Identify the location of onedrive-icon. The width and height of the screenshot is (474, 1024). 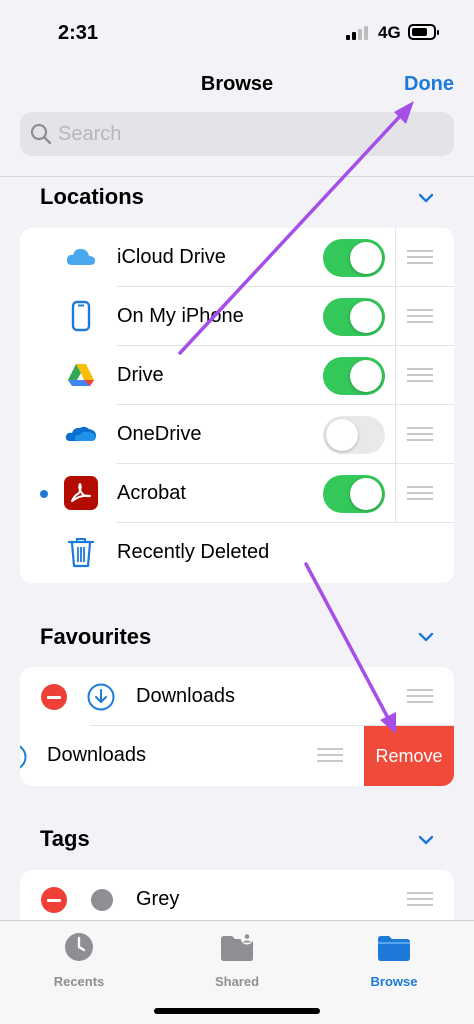
(80, 433).